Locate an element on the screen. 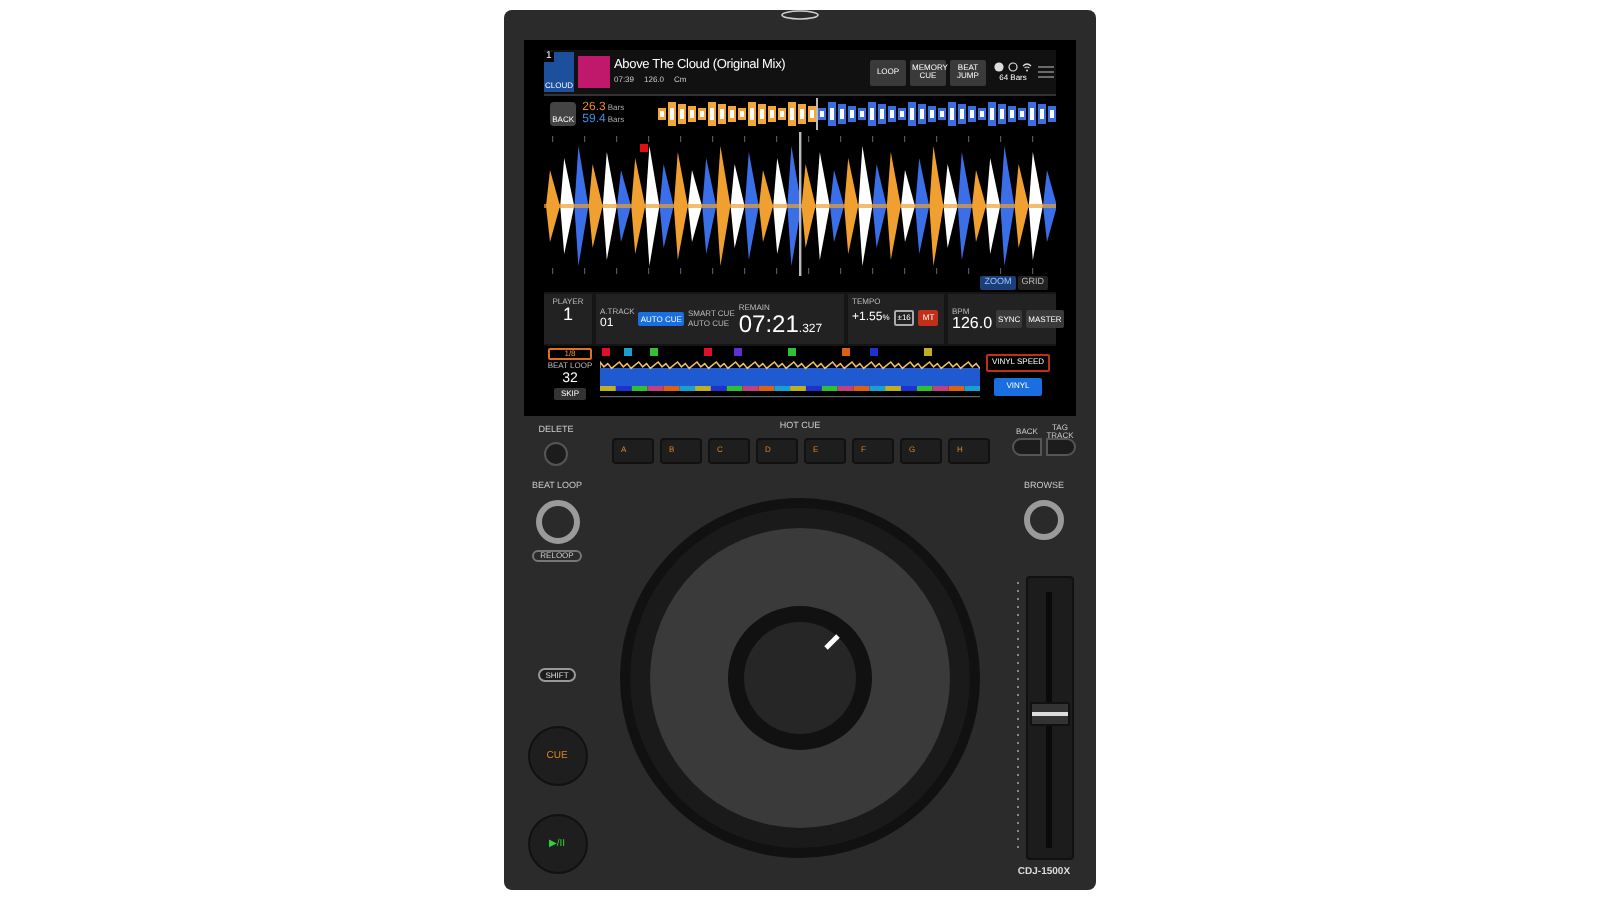 Image resolution: width=1600 pixels, height=900 pixels. delete-button is located at coordinates (556, 453).